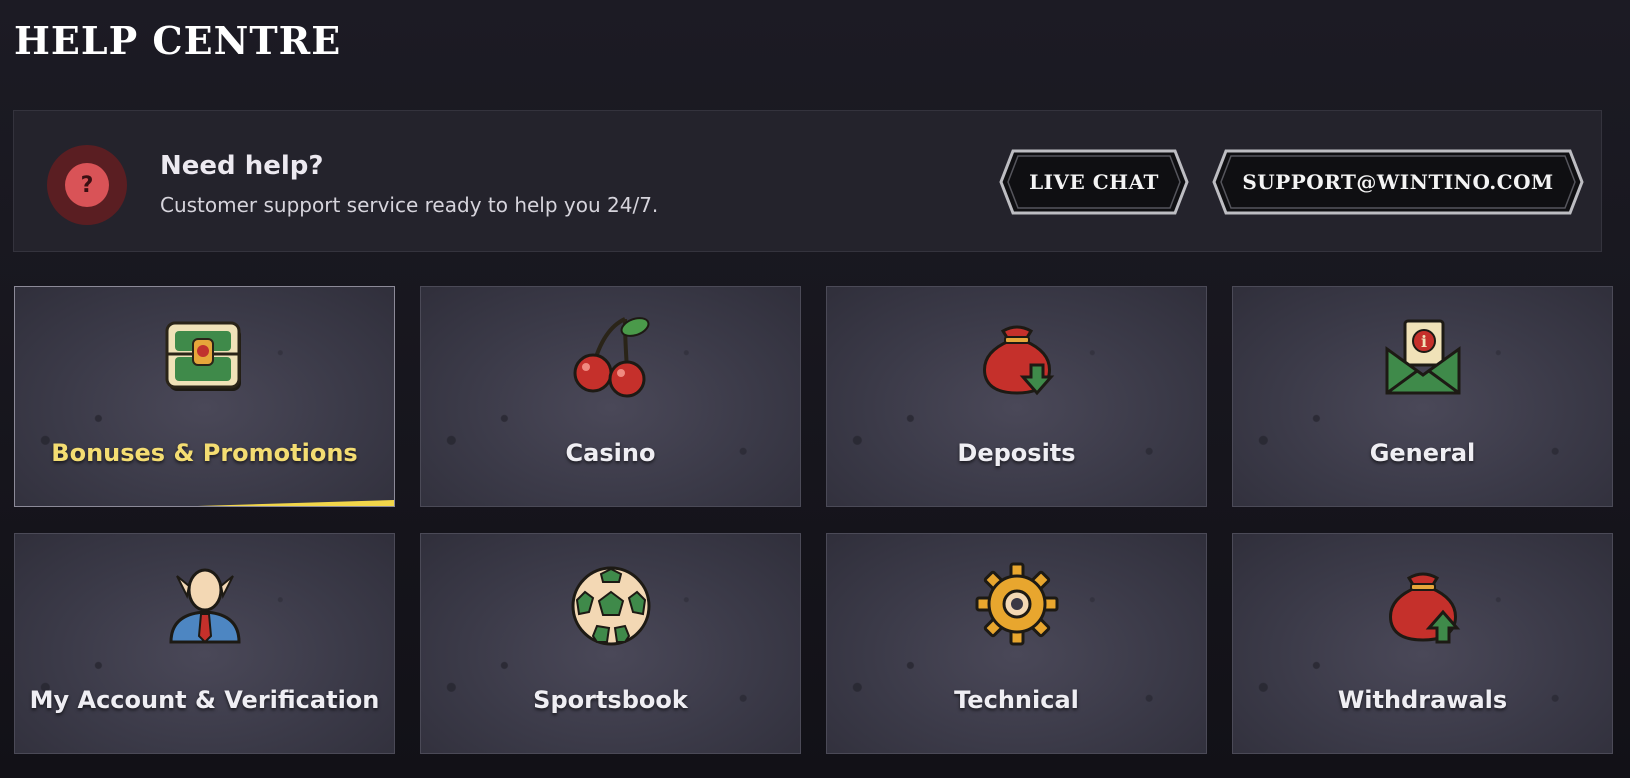  What do you see at coordinates (611, 357) in the screenshot?
I see `cherries-icon` at bounding box center [611, 357].